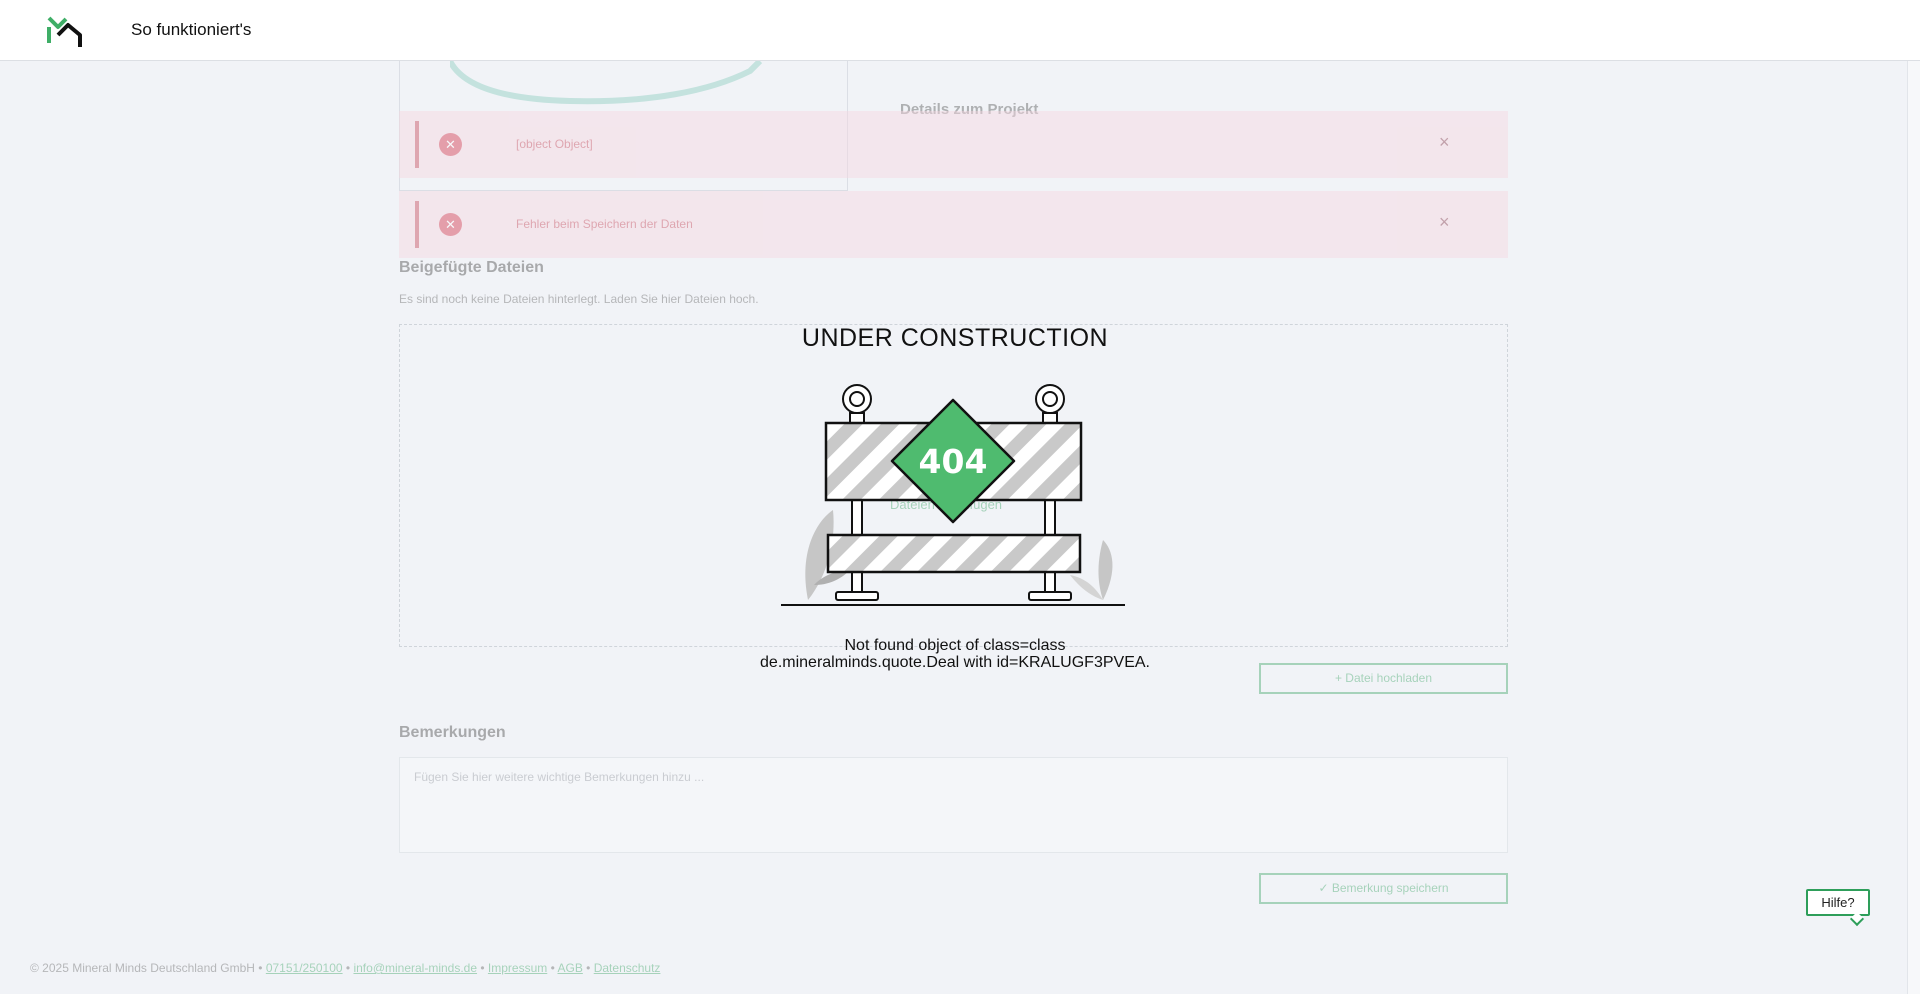 The height and width of the screenshot is (994, 1920). Describe the element at coordinates (415, 968) in the screenshot. I see `footer-email-link: info@mineral-minds.de` at that location.